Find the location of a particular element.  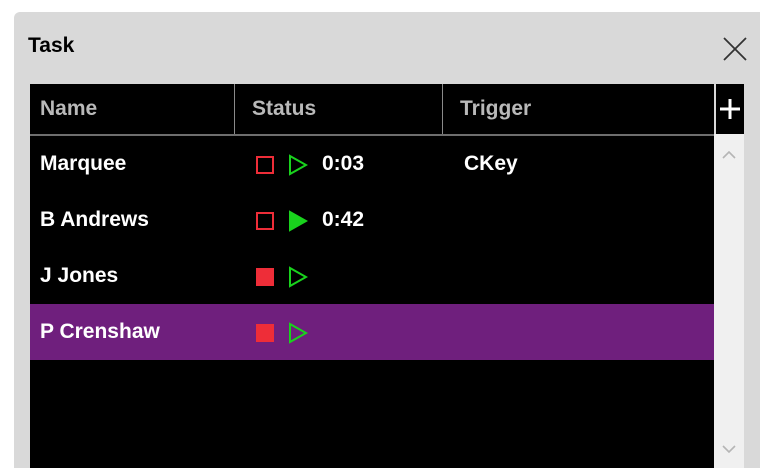

column-header-status: Status is located at coordinates (284, 109).